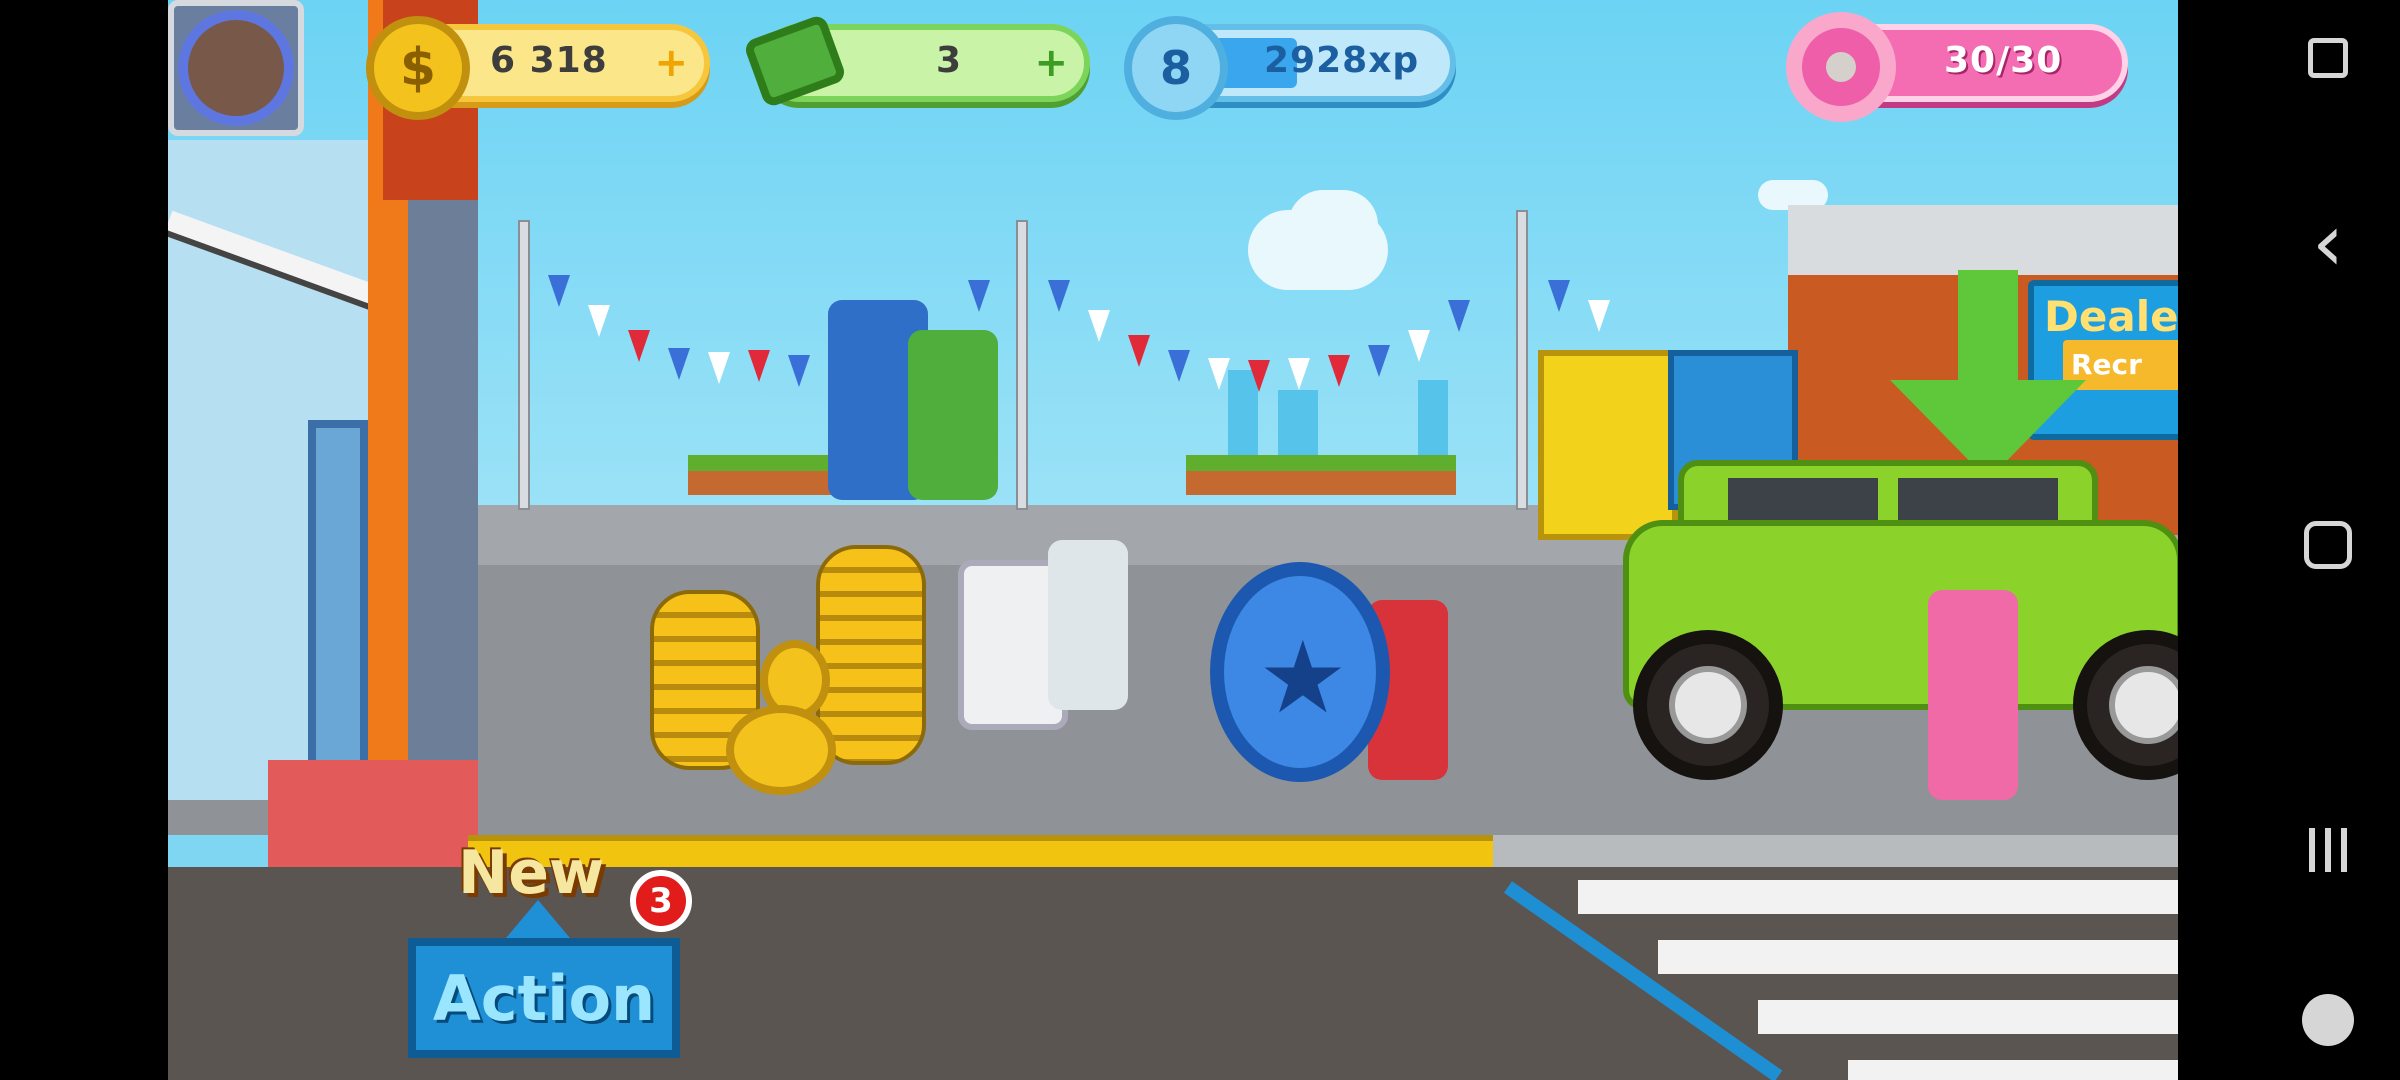  Describe the element at coordinates (544, 998) in the screenshot. I see `action-button: Action` at that location.